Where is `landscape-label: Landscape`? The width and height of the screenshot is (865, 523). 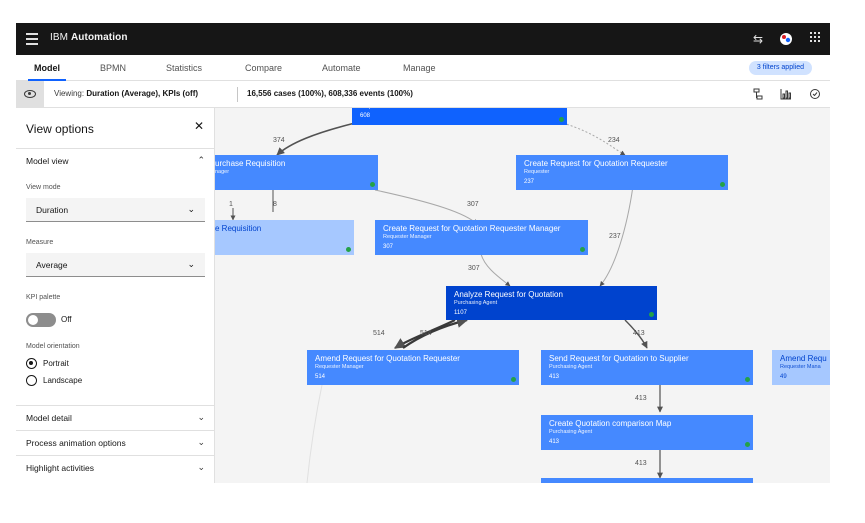
landscape-label: Landscape is located at coordinates (63, 380).